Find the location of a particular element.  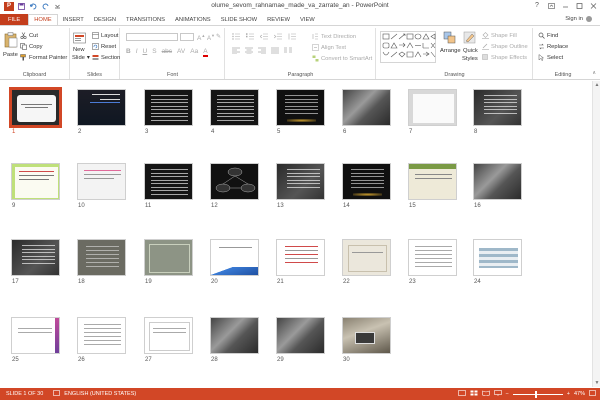

vertical-scrollbar: ▲ ▼ is located at coordinates (596, 234).